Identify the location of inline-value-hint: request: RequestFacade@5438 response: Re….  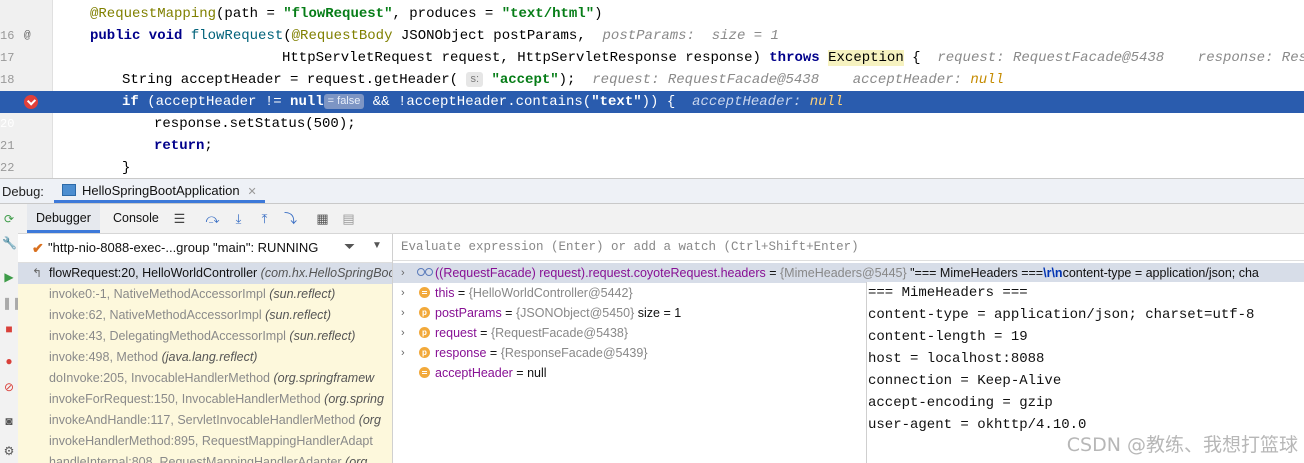
(1120, 58).